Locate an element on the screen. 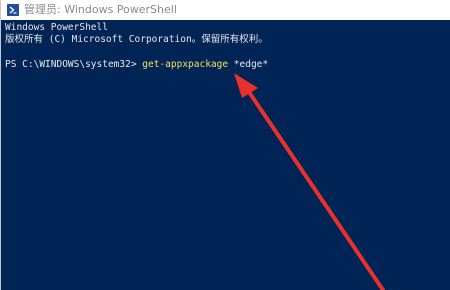 The image size is (450, 290). command-argument: *edge* is located at coordinates (248, 64).